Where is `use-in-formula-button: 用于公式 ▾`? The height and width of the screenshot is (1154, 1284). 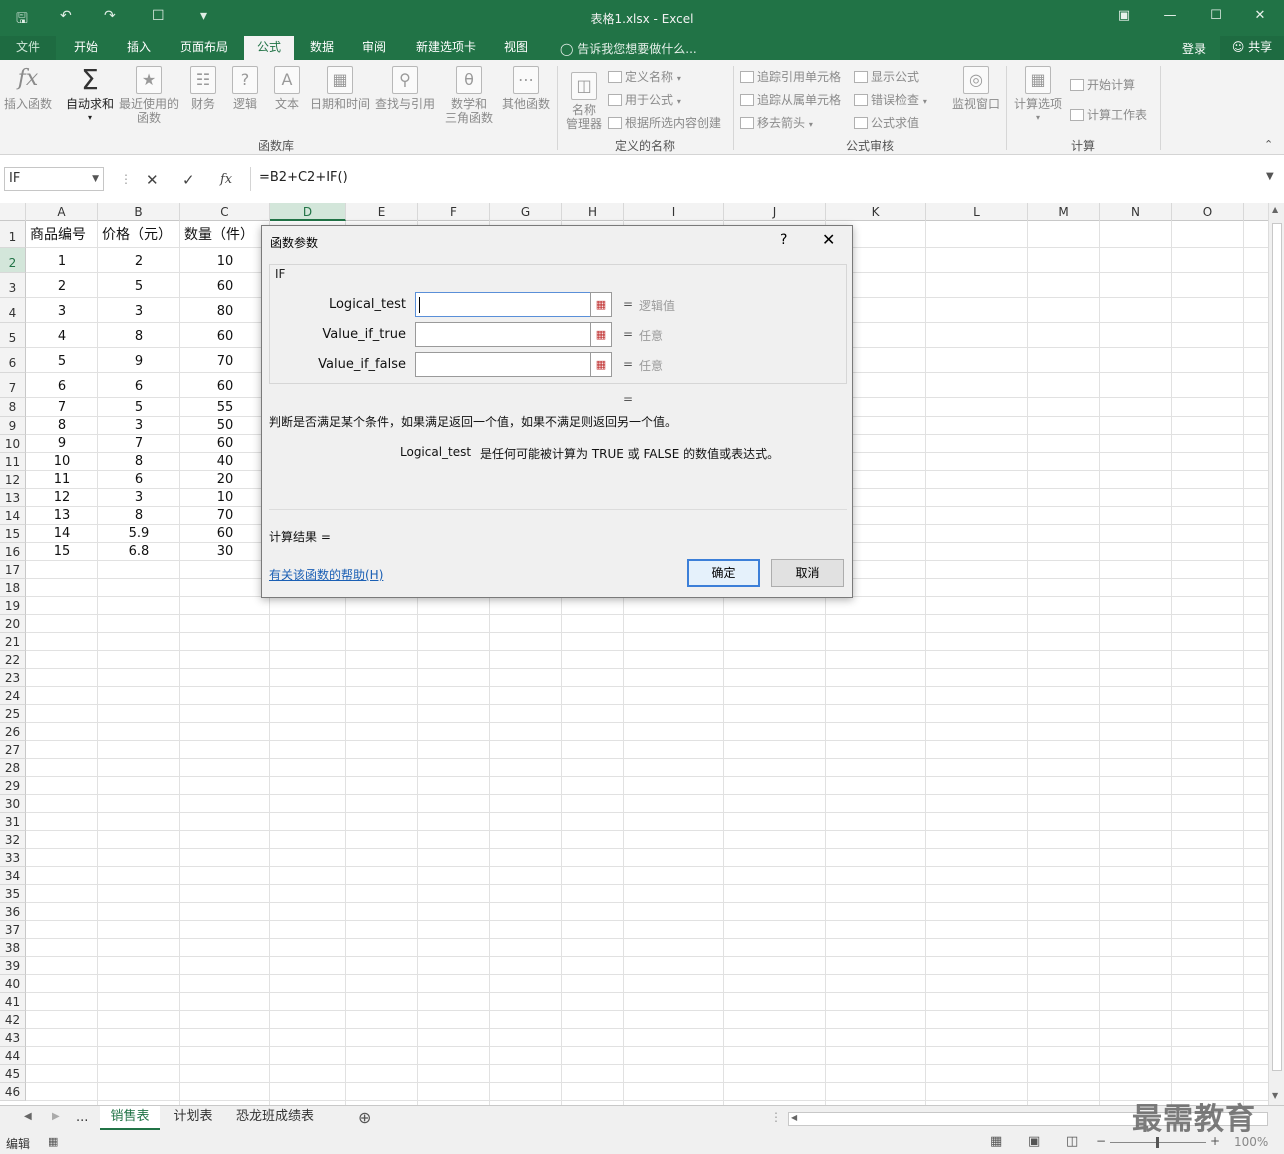 use-in-formula-button: 用于公式 ▾ is located at coordinates (644, 99).